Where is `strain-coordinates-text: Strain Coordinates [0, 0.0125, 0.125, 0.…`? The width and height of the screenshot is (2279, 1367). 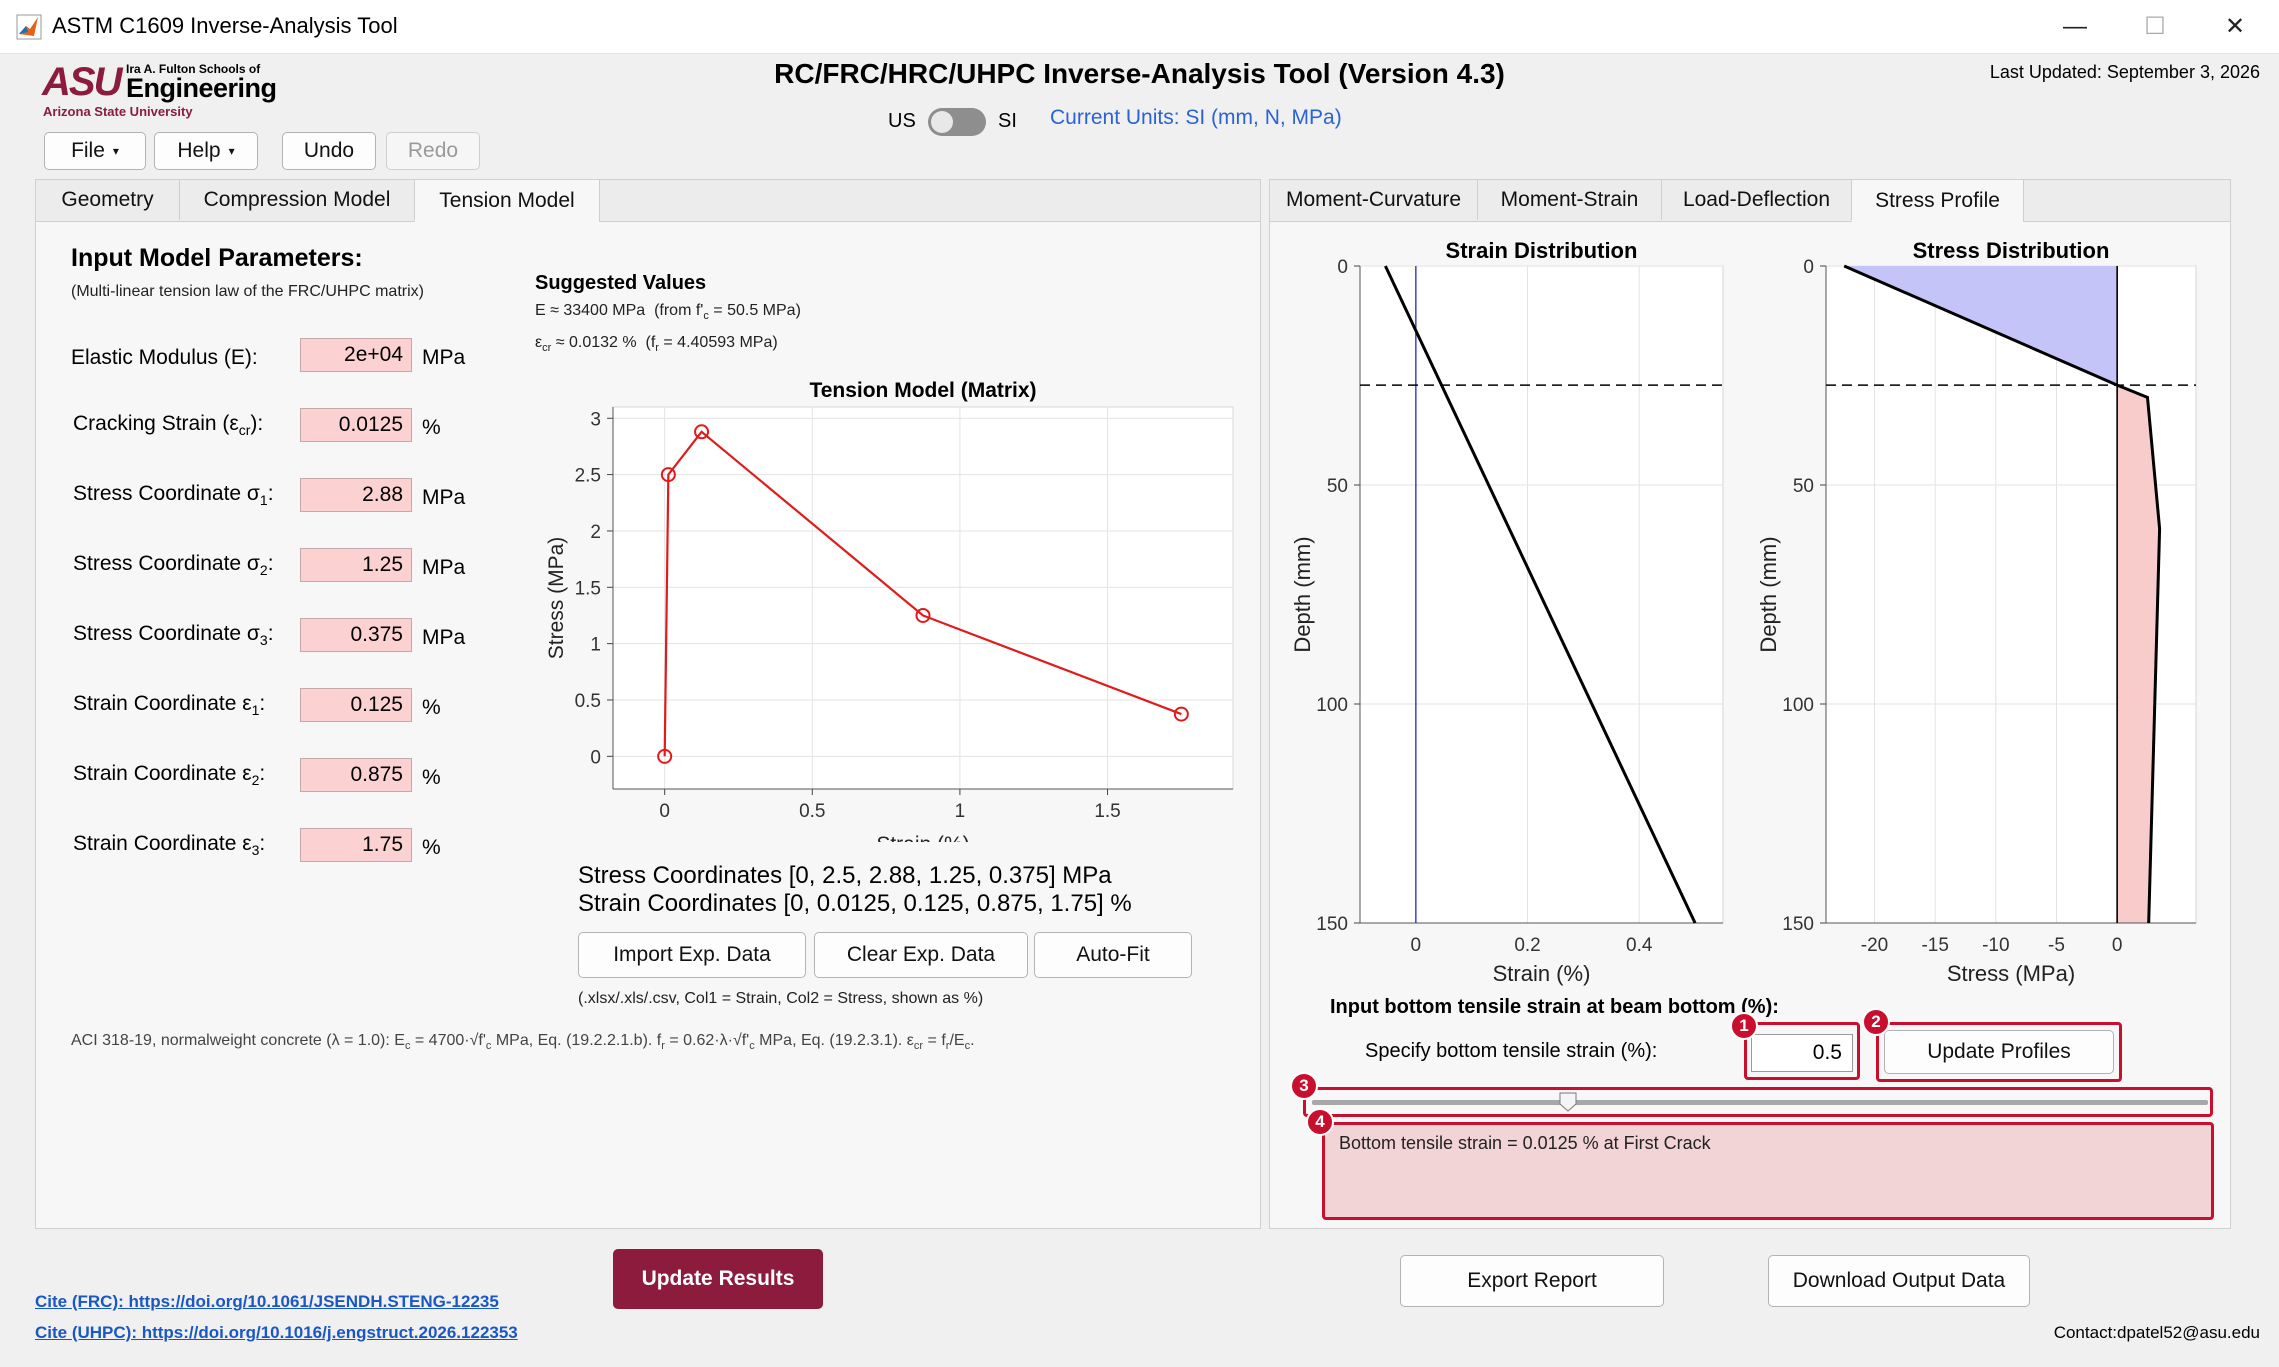
strain-coordinates-text: Strain Coordinates [0, 0.0125, 0.125, 0.… is located at coordinates (855, 903).